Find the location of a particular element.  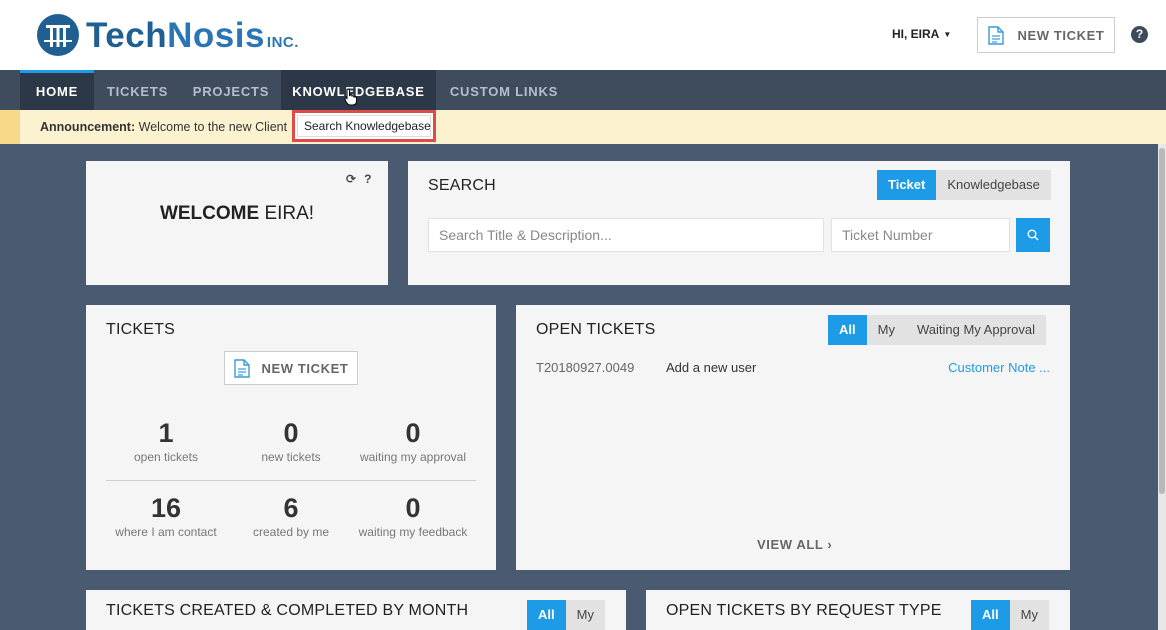

caret-down-icon: ▼ is located at coordinates (947, 34).